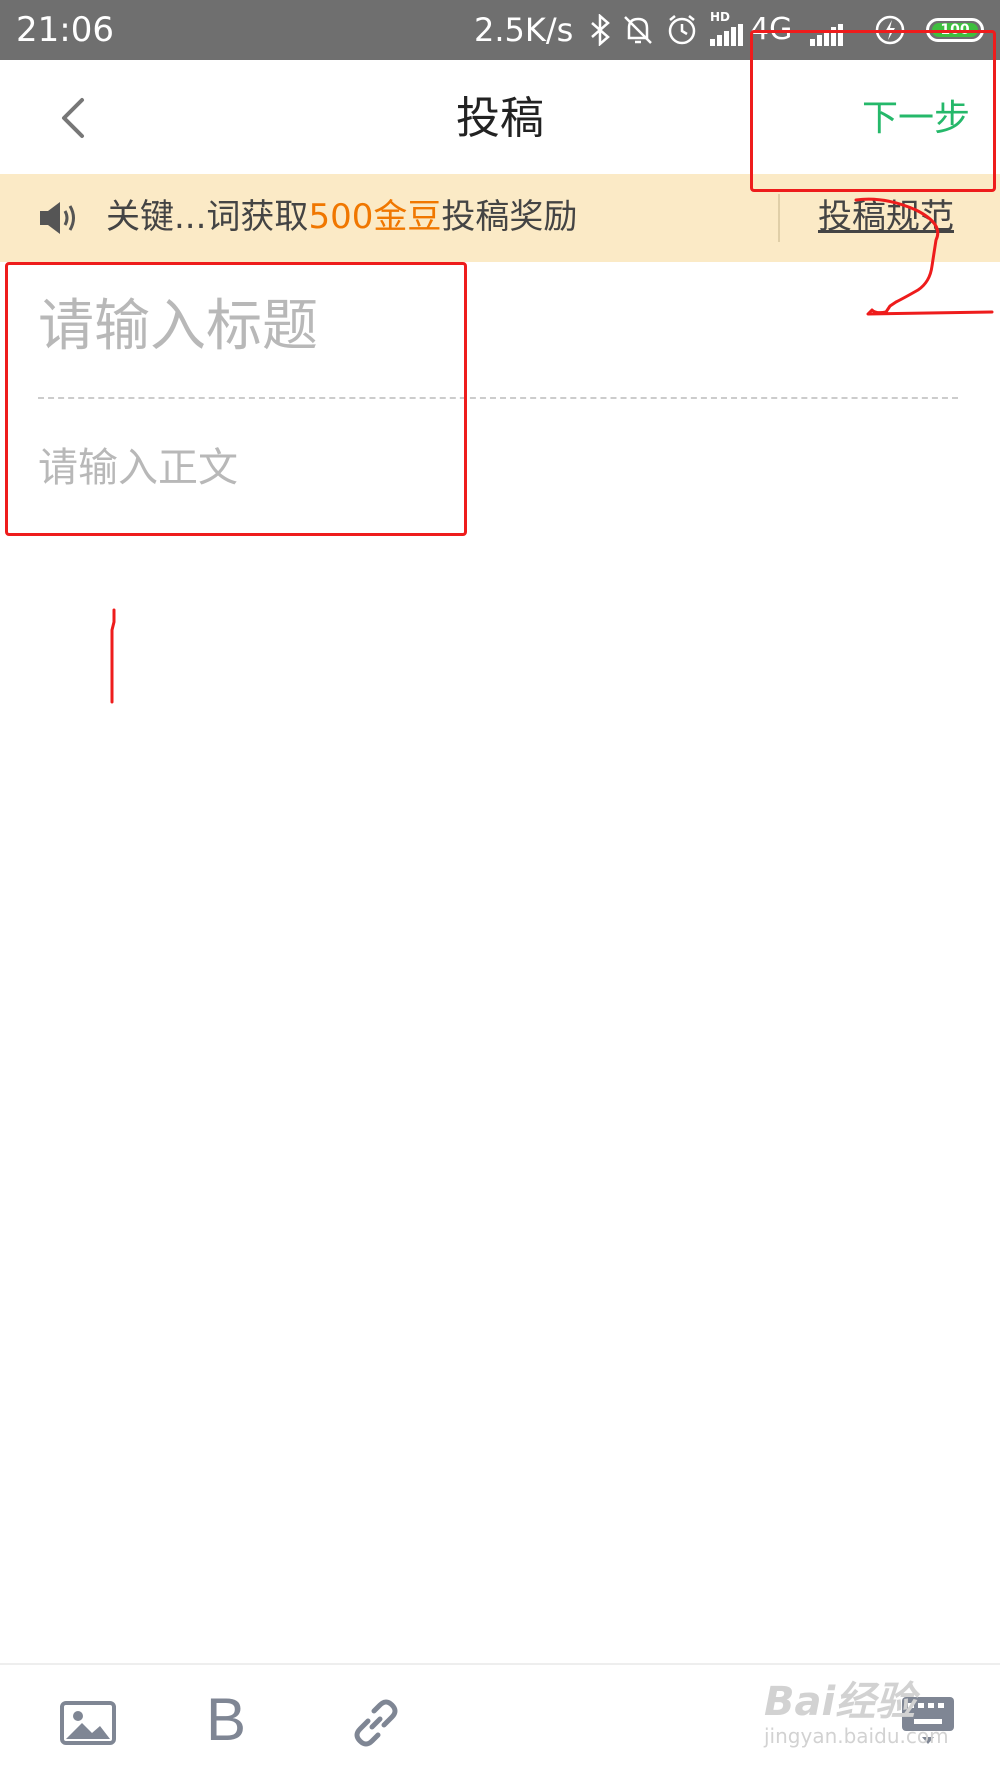  I want to click on editor-toolbar: B, so click(500, 1721).